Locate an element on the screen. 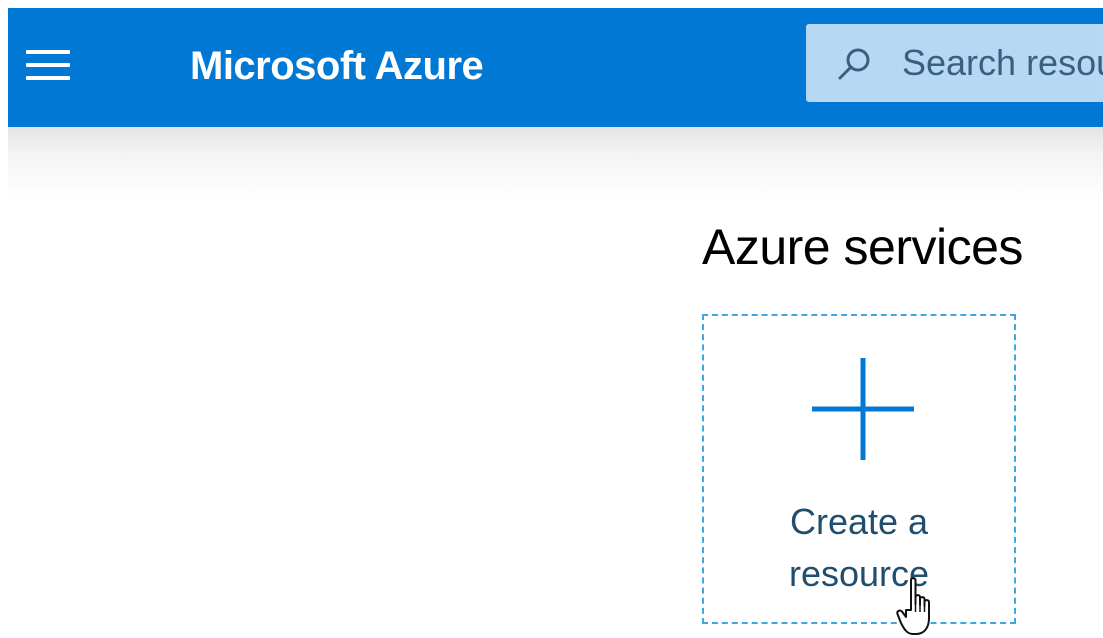  search-icon is located at coordinates (854, 64).